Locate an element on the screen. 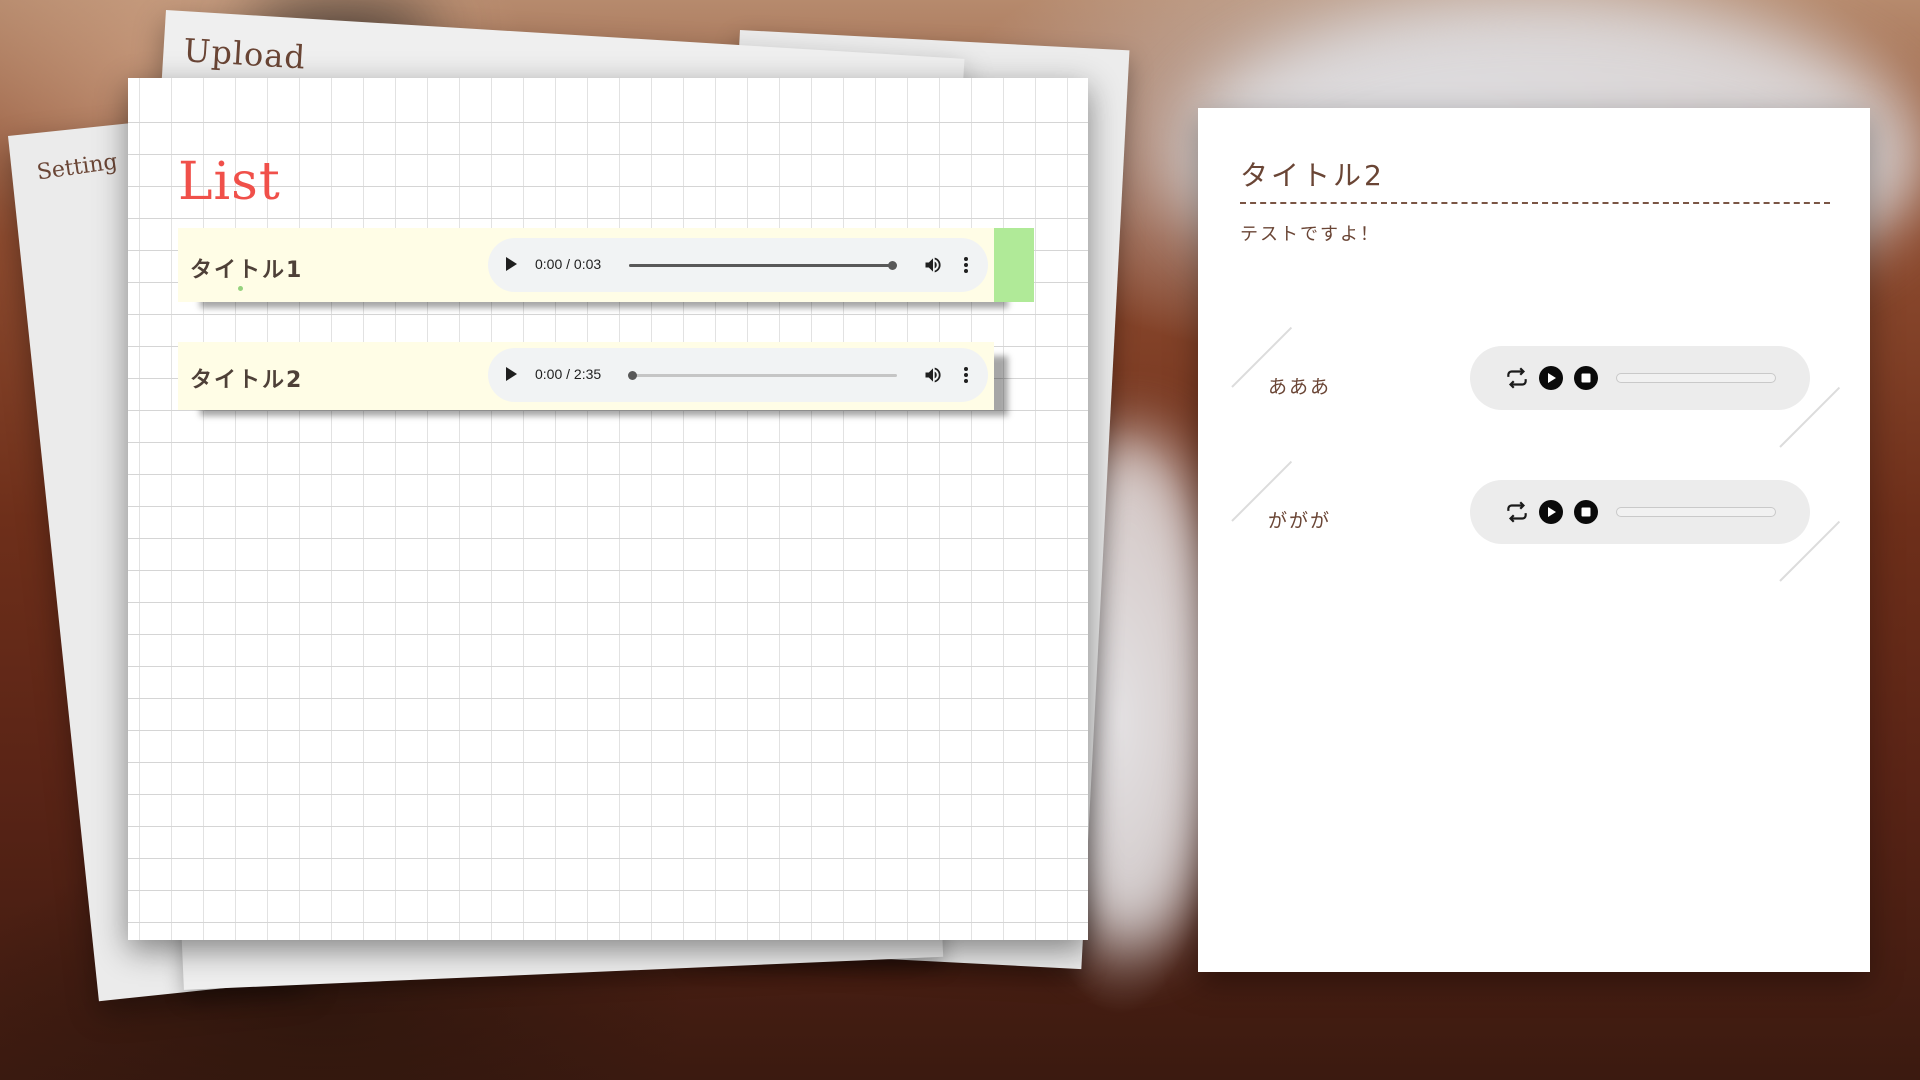 This screenshot has height=1080, width=1920. audio-time: 0:00 / 2:35 is located at coordinates (568, 374).